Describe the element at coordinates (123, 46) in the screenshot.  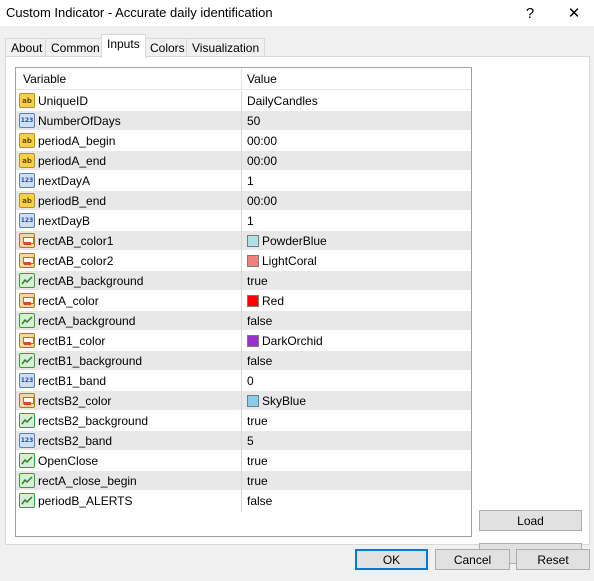
I see `tab-inputs: Inputs` at that location.